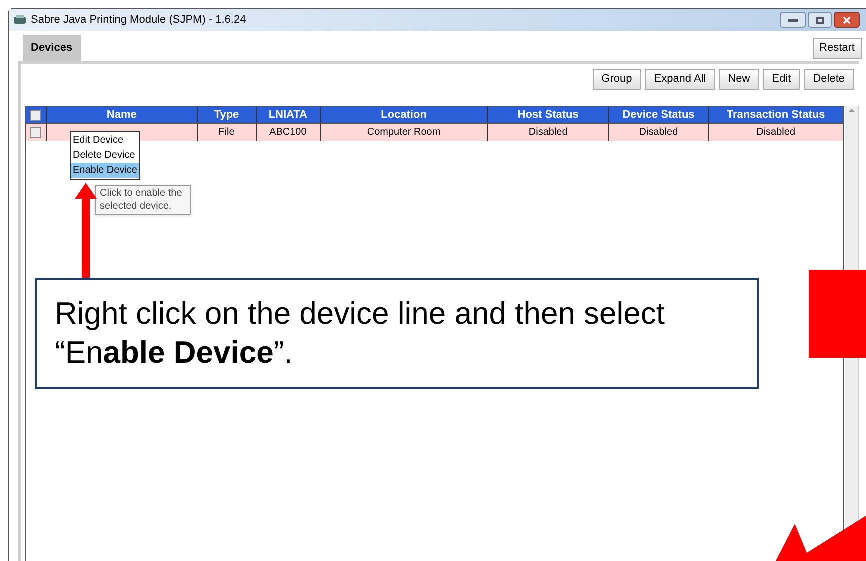 Image resolution: width=866 pixels, height=561 pixels. Describe the element at coordinates (781, 79) in the screenshot. I see `toolbar-button: Edit` at that location.